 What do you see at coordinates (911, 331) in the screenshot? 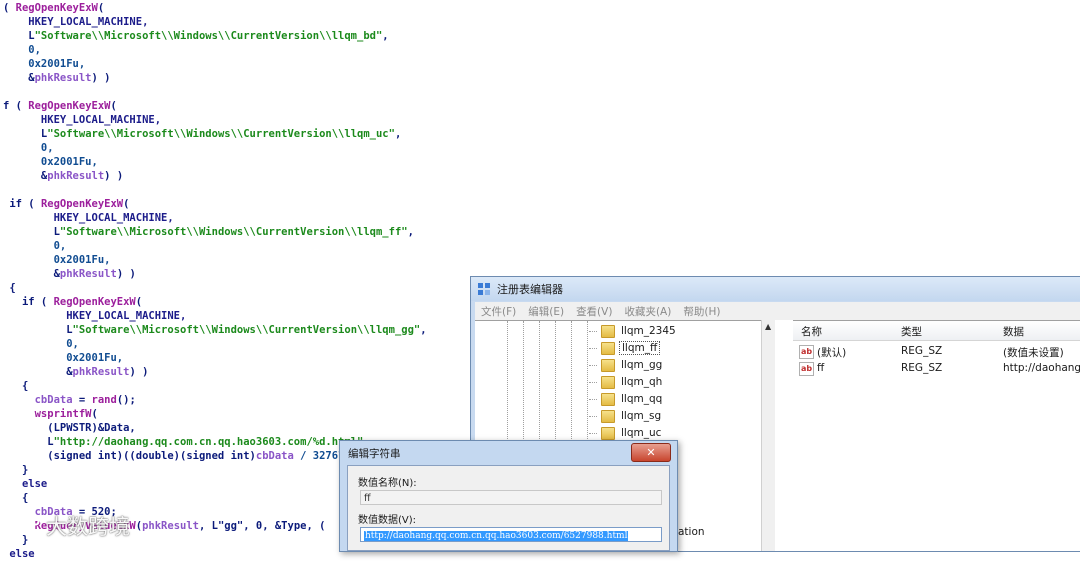
I see `column-header-type: 类型` at bounding box center [911, 331].